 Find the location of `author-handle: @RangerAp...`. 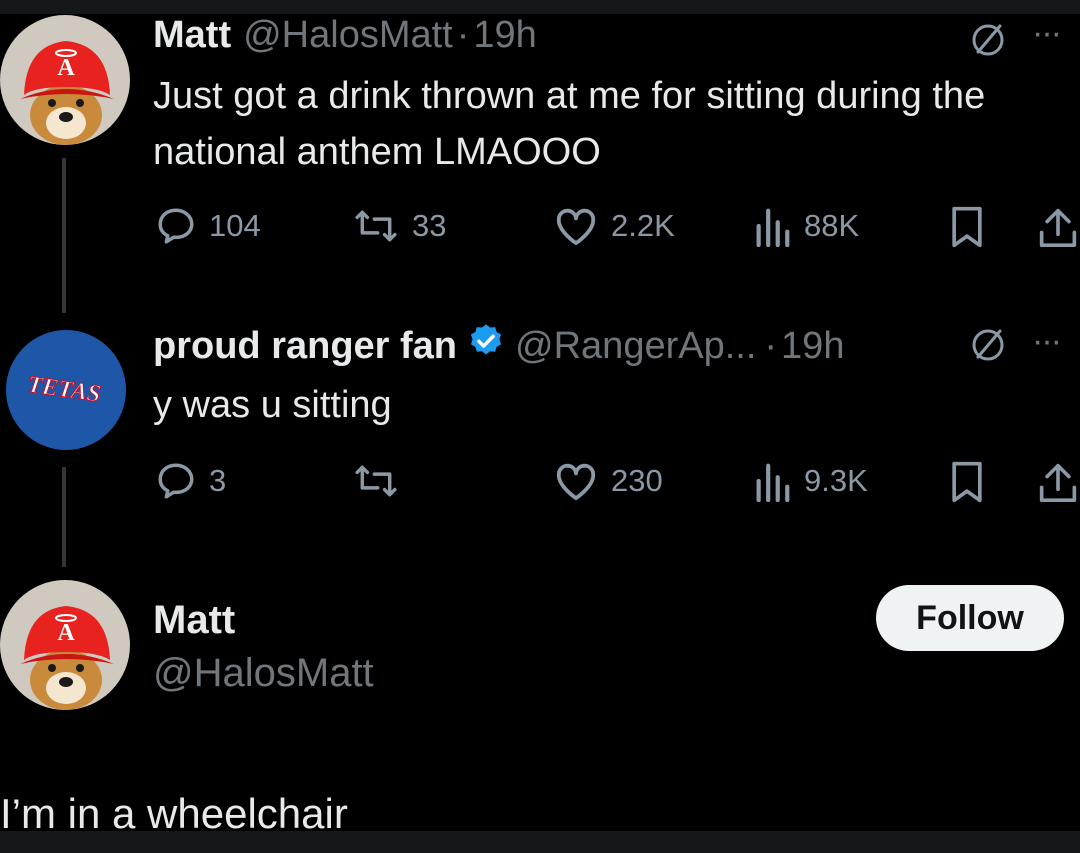

author-handle: @RangerAp... is located at coordinates (635, 346).